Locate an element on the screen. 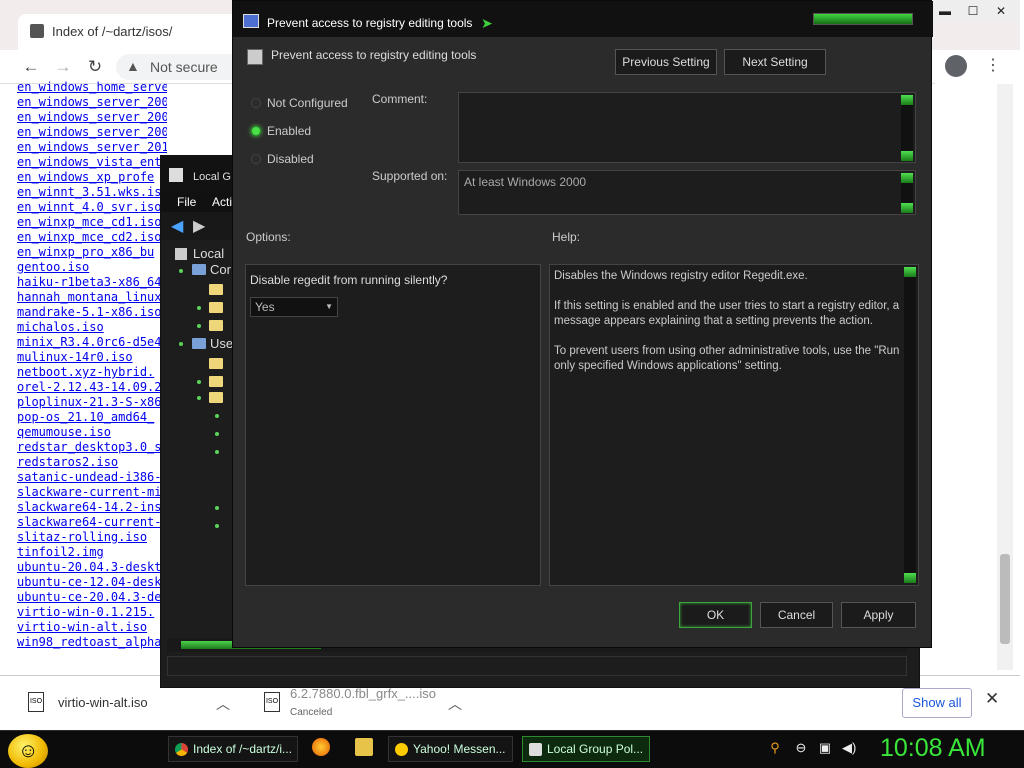 The image size is (1024, 768). window-controls is located at coordinates (863, 19).